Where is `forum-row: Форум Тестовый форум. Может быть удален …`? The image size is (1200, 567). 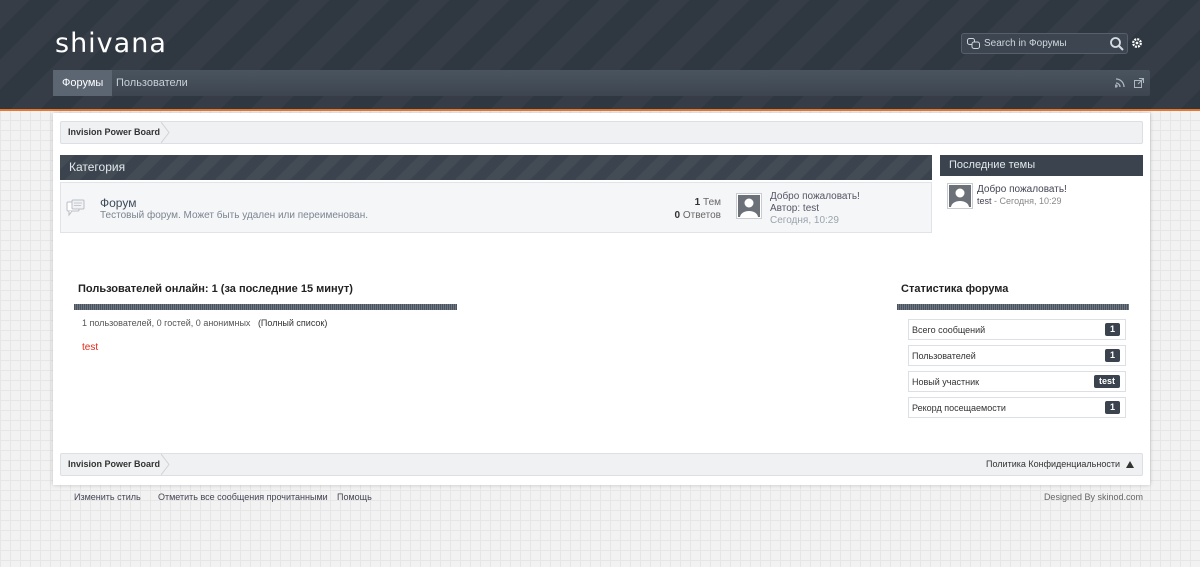 forum-row: Форум Тестовый форум. Может быть удален … is located at coordinates (496, 207).